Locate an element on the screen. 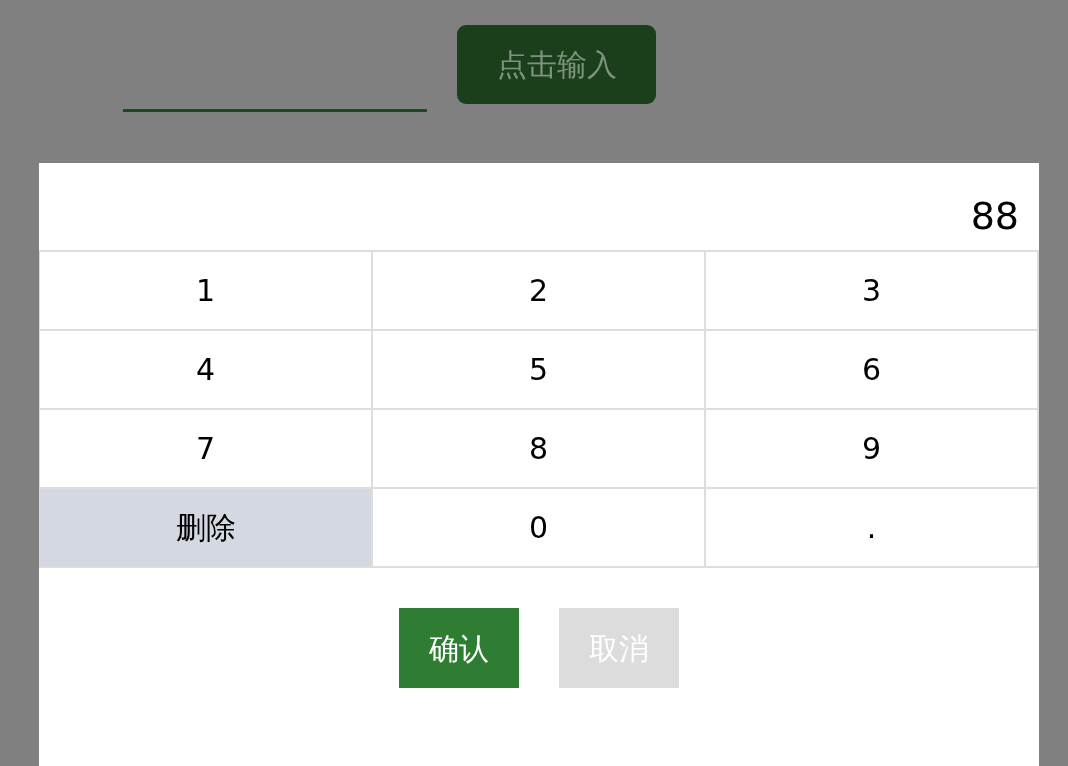 The height and width of the screenshot is (766, 1068). display-value: 88 is located at coordinates (994, 216).